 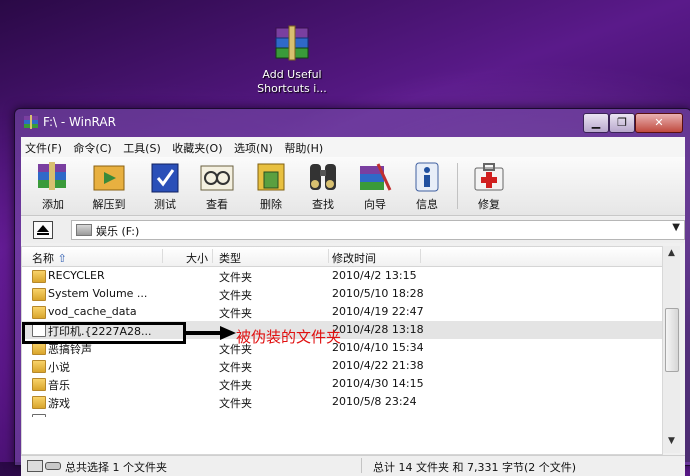 I want to click on wizard-button: 向导, so click(x=375, y=186).